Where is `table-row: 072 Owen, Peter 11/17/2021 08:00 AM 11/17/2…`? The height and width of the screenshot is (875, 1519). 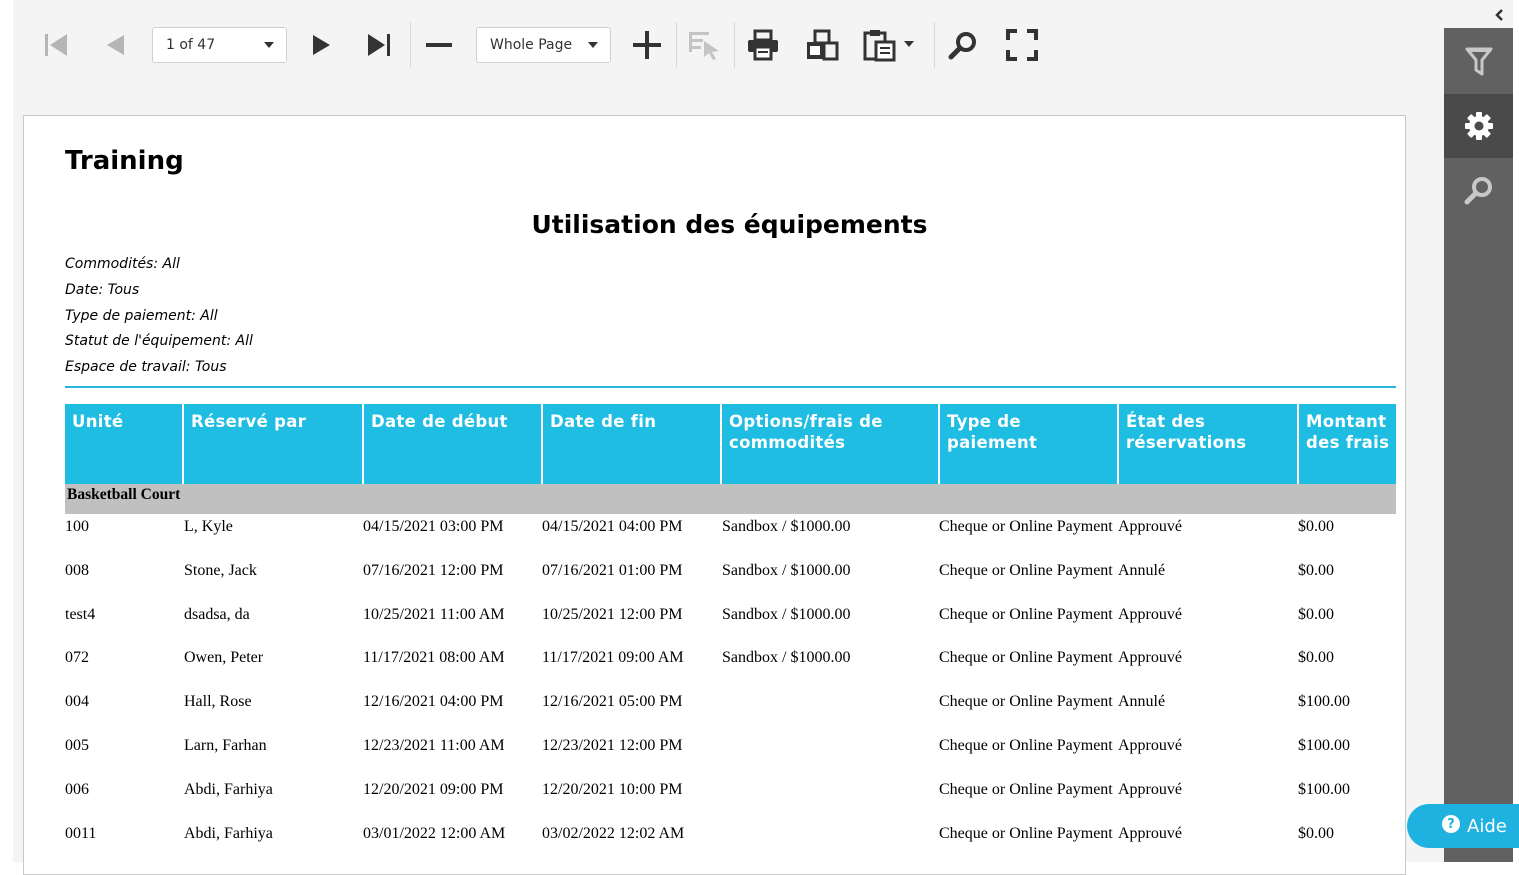
table-row: 072 Owen, Peter 11/17/2021 08:00 AM 11/17/2… is located at coordinates (730, 669).